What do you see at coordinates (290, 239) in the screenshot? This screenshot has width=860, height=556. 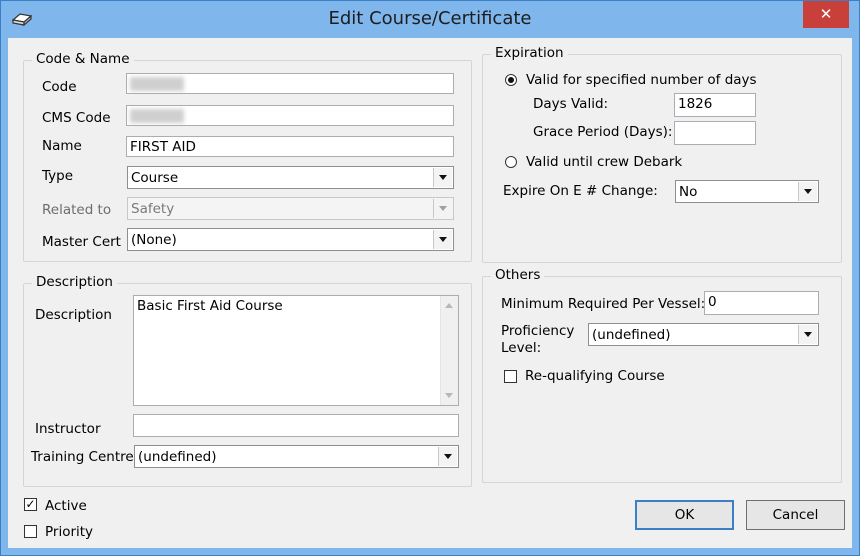 I see `master-cert-dropdown: (None)` at bounding box center [290, 239].